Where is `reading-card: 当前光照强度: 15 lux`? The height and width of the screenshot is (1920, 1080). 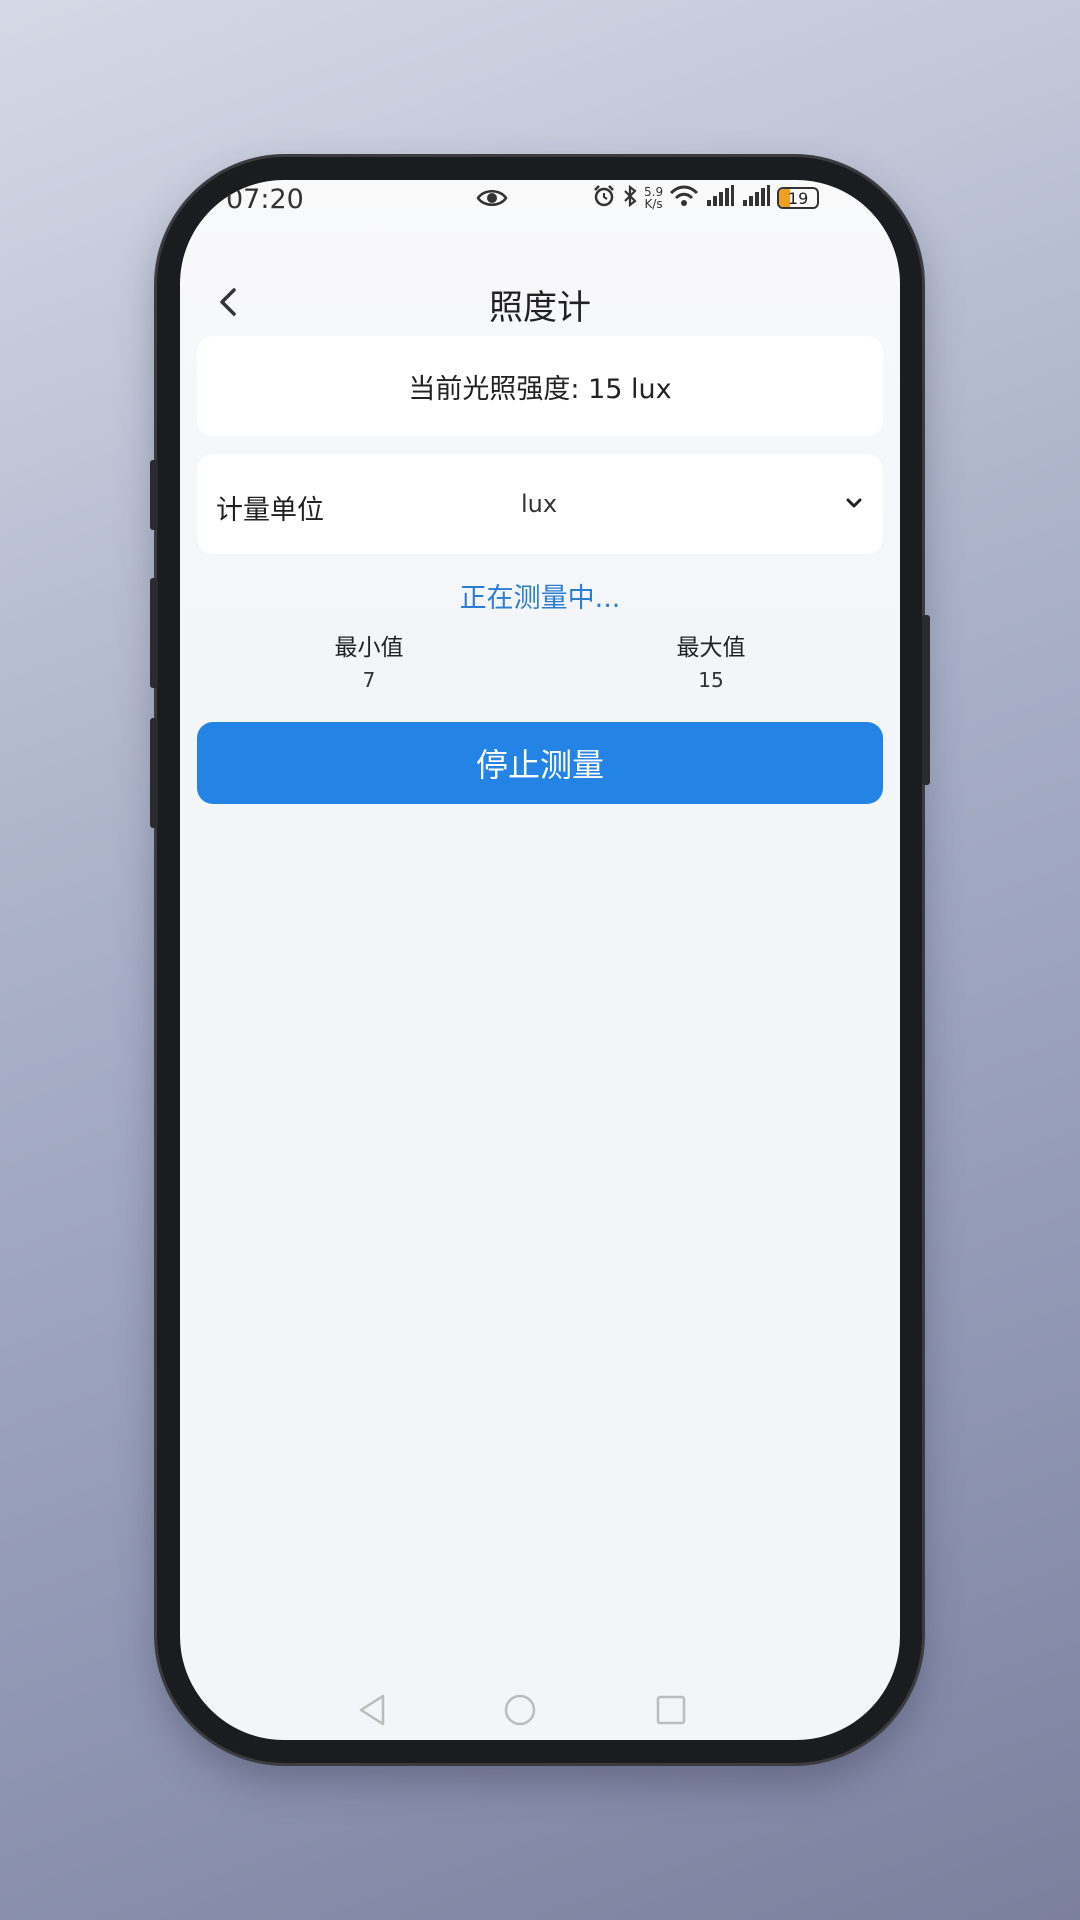 reading-card: 当前光照强度: 15 lux is located at coordinates (540, 386).